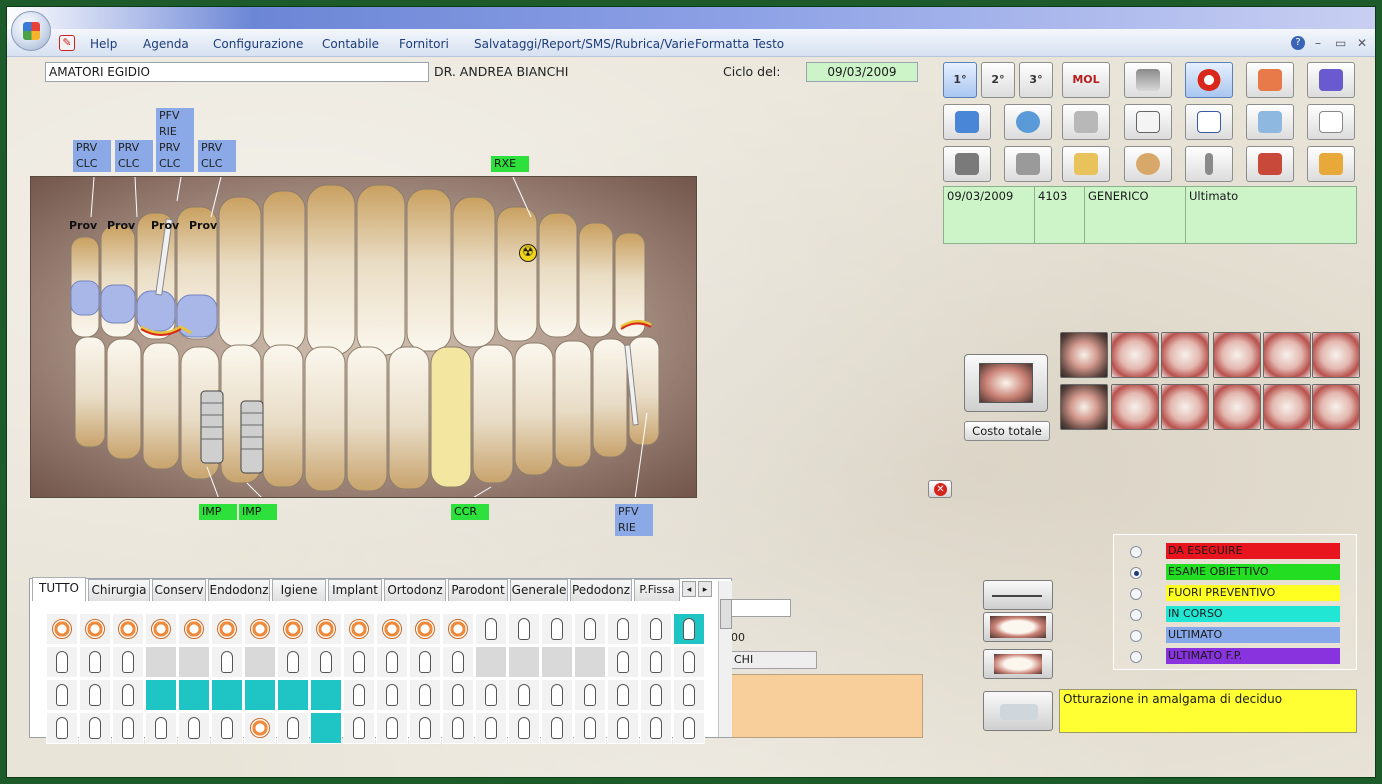 The height and width of the screenshot is (784, 1382). I want to click on close-window-icon: ✕, so click(1362, 43).